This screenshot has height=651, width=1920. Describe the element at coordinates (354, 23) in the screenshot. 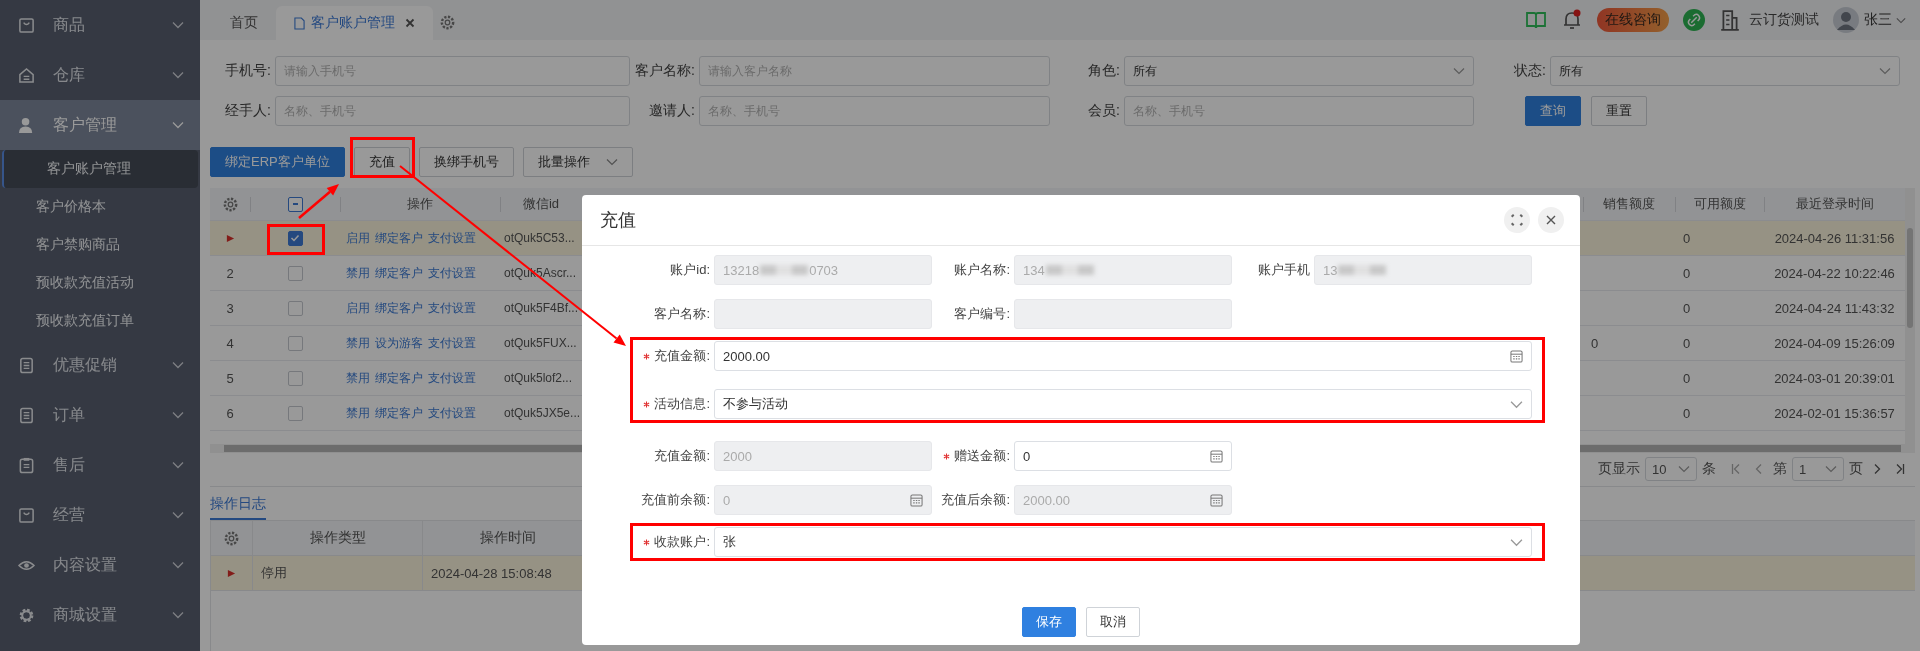

I see `page-tab: 客户账户管理` at that location.